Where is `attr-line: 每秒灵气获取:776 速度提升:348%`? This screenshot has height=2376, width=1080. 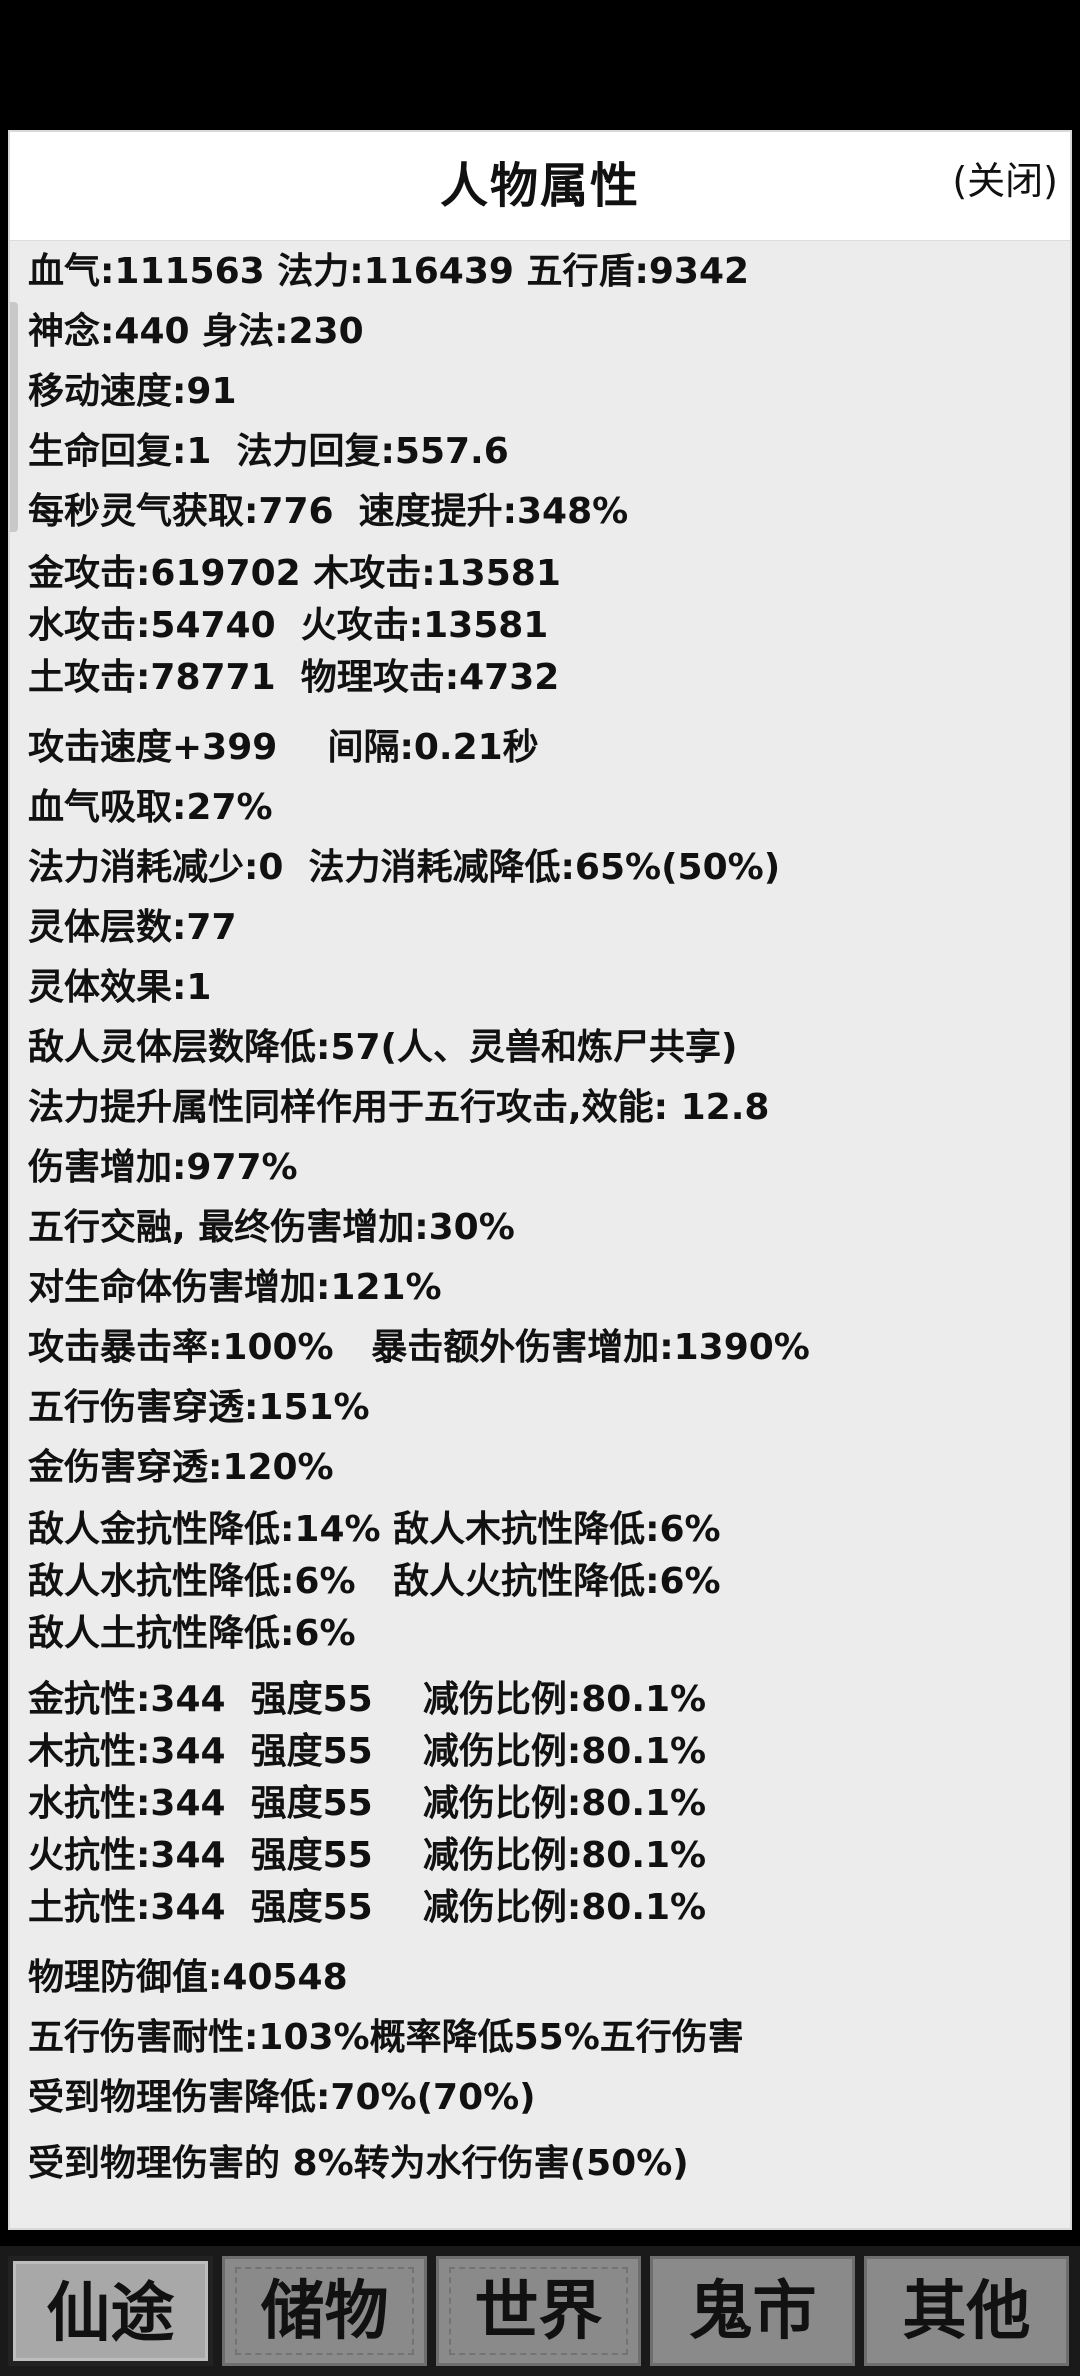 attr-line: 每秒灵气获取:776 速度提升:348% is located at coordinates (328, 511).